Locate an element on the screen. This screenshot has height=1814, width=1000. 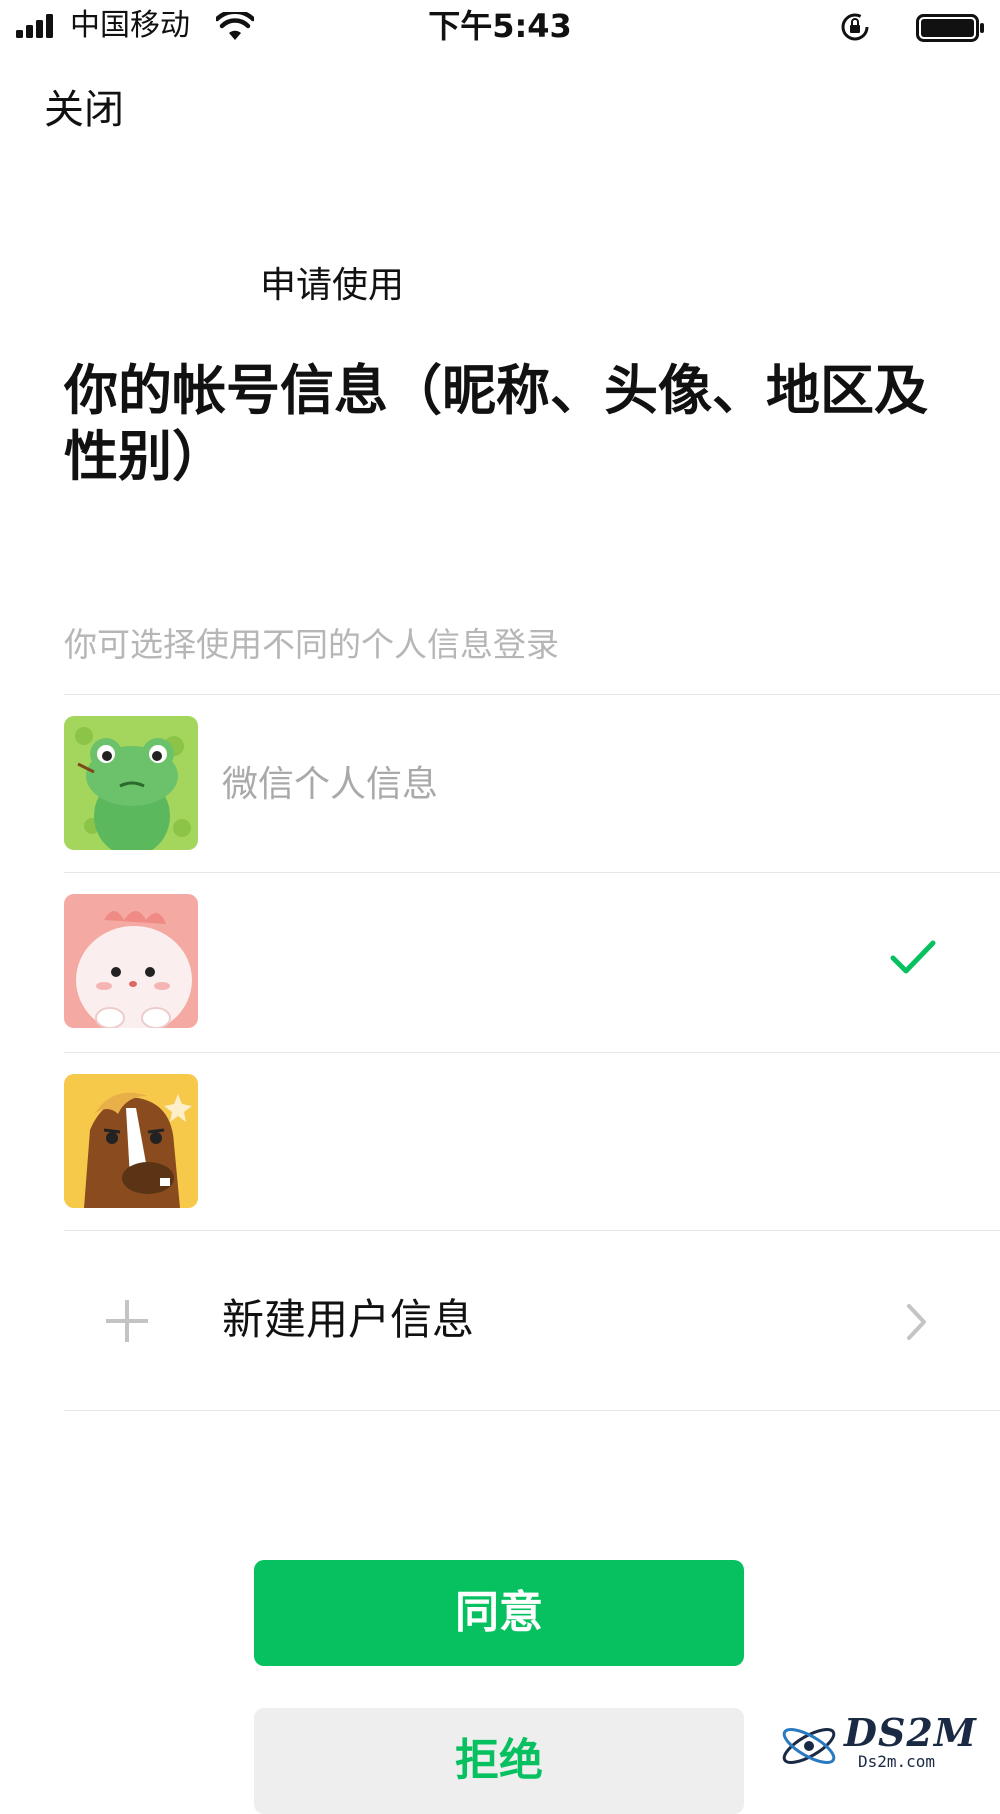
reject-button: 拒绝 is located at coordinates (499, 1761).